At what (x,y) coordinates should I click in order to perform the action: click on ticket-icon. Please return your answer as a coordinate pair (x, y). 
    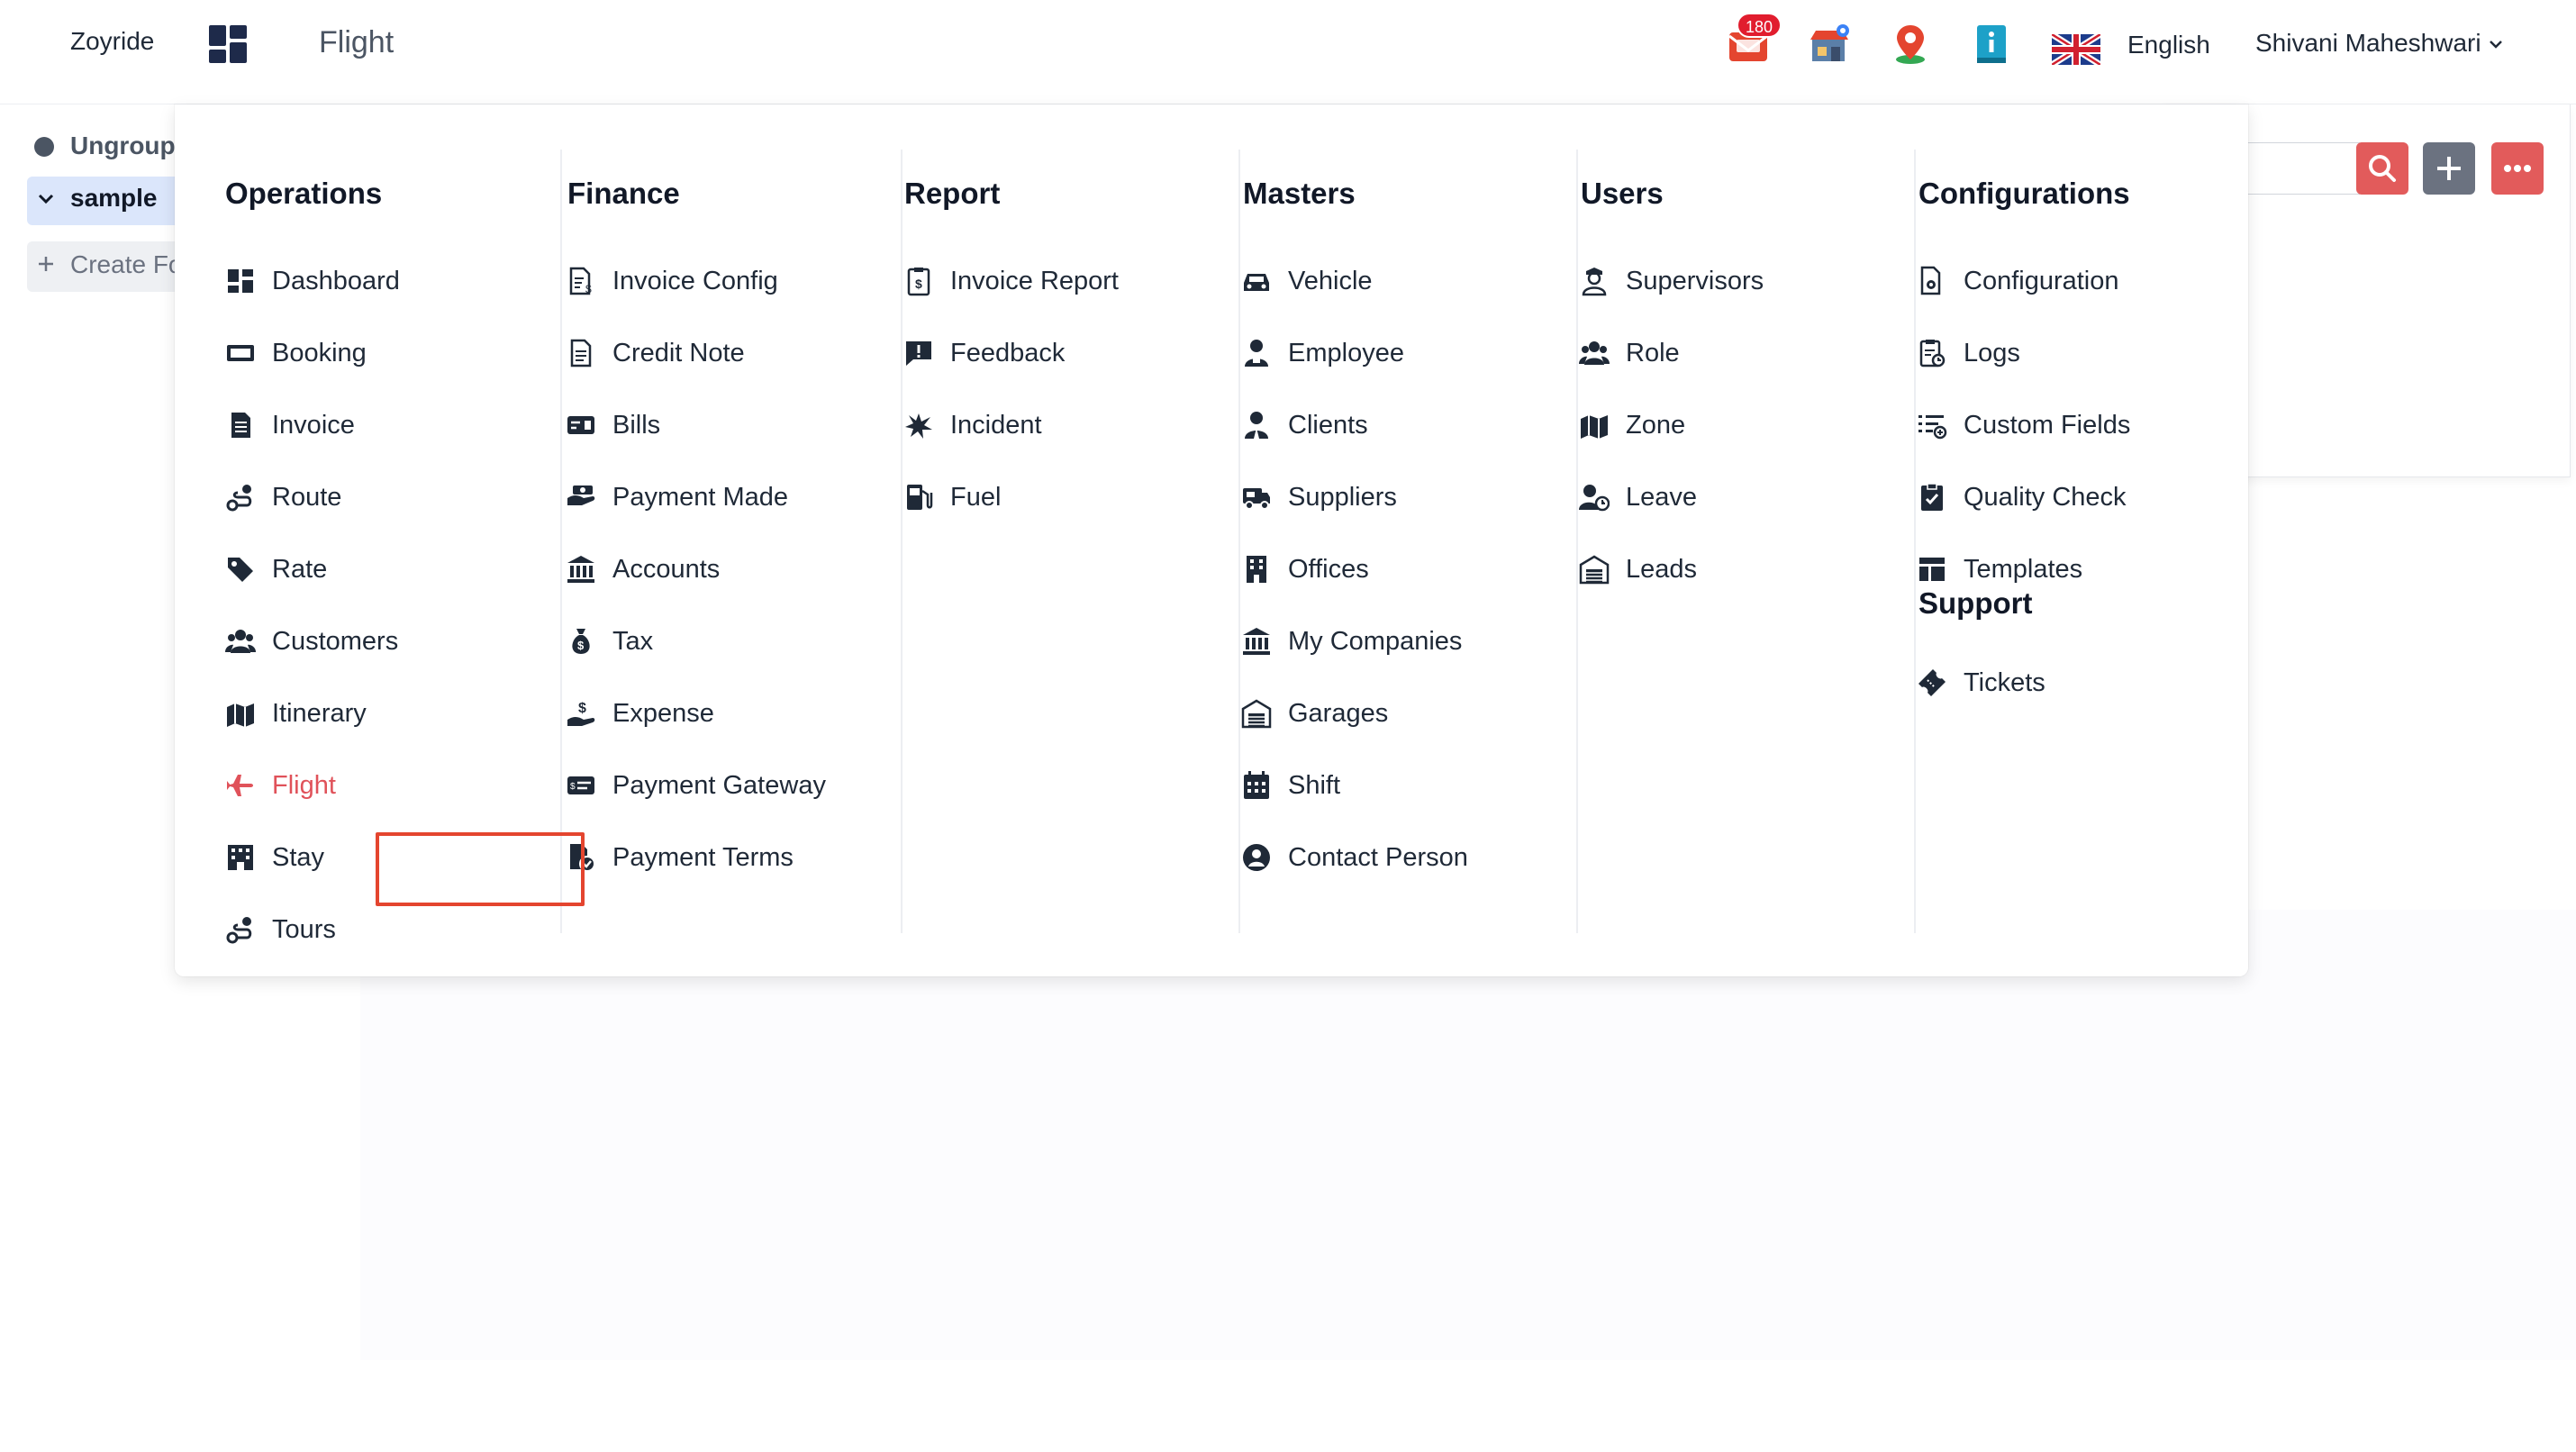
    Looking at the image, I should click on (1932, 682).